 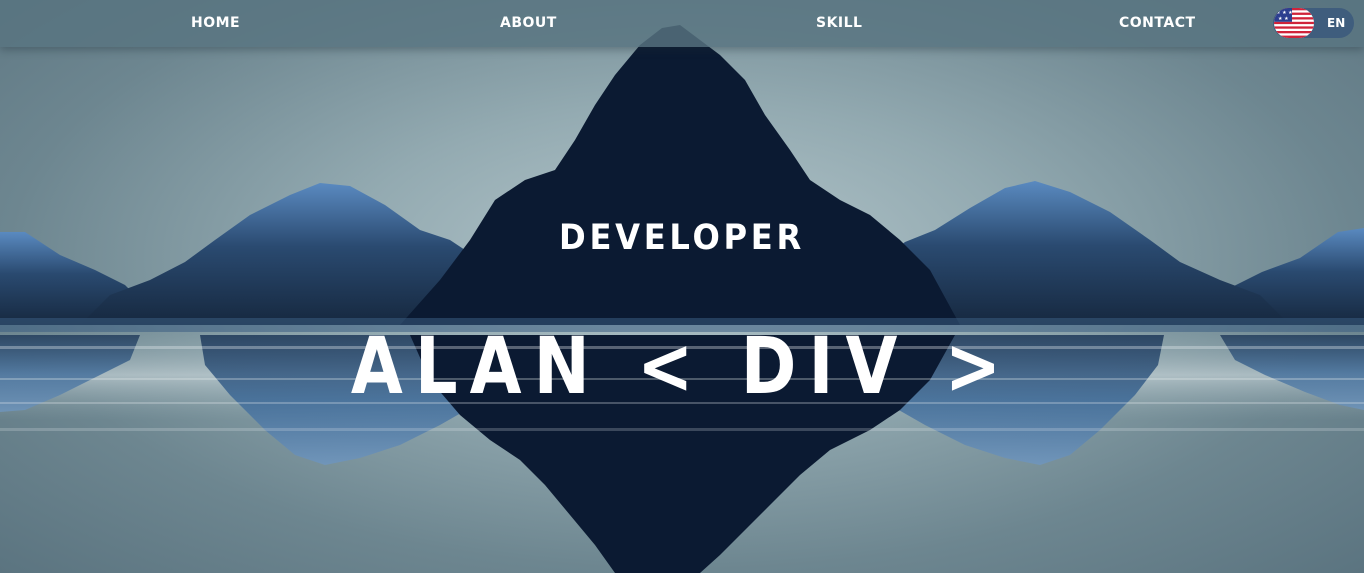 What do you see at coordinates (1157, 23) in the screenshot?
I see `nav-contact-link: CONTACT` at bounding box center [1157, 23].